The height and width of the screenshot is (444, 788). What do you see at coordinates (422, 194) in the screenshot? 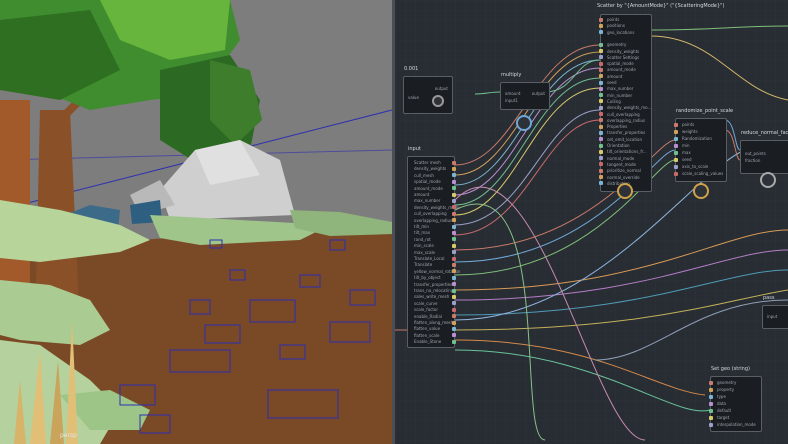
I see `node-port-label: amount` at bounding box center [422, 194].